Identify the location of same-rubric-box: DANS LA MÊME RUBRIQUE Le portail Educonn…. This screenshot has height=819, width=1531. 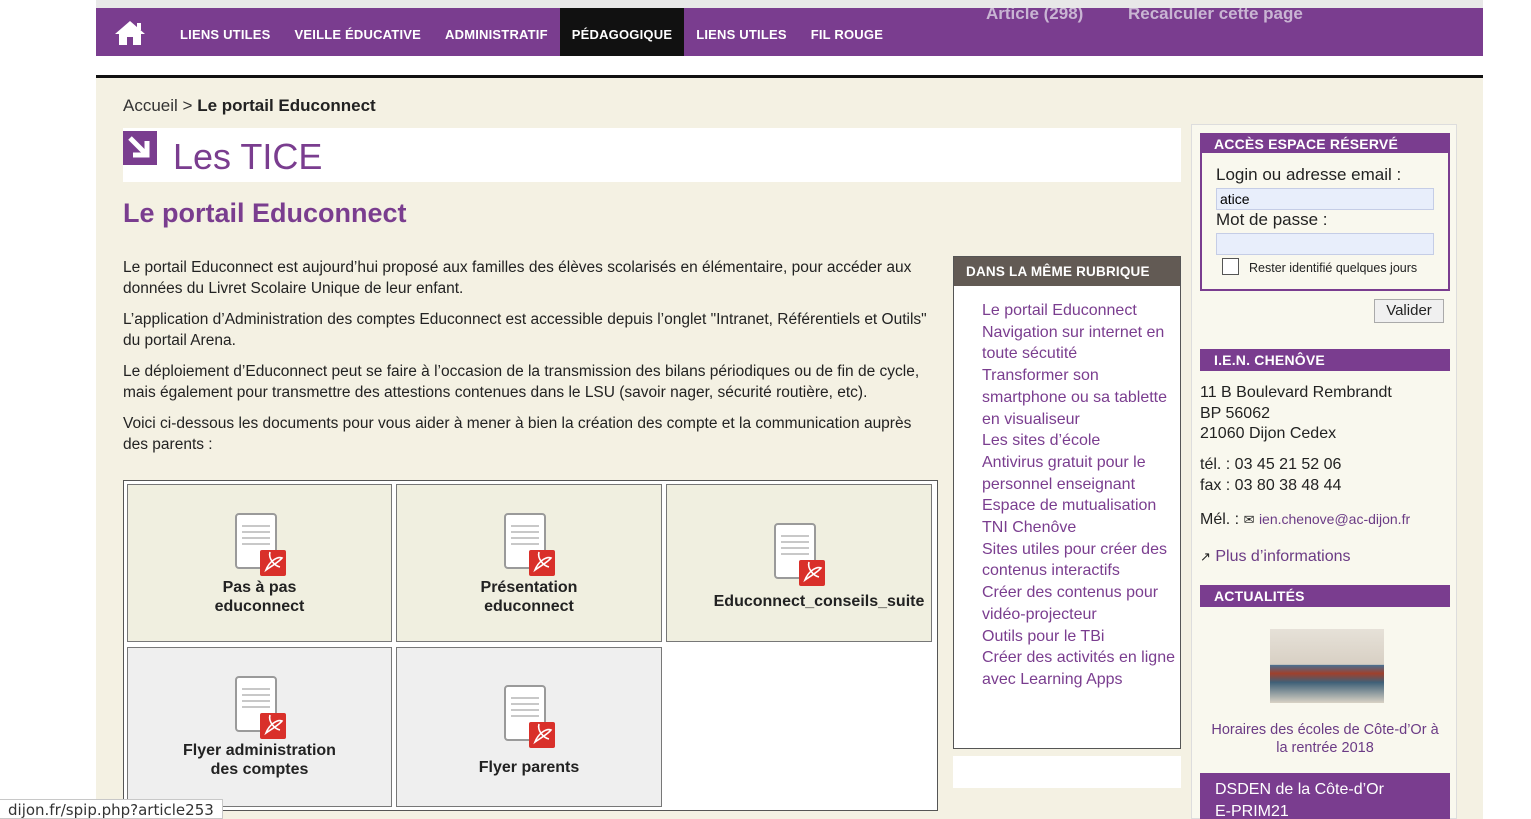
(1067, 502).